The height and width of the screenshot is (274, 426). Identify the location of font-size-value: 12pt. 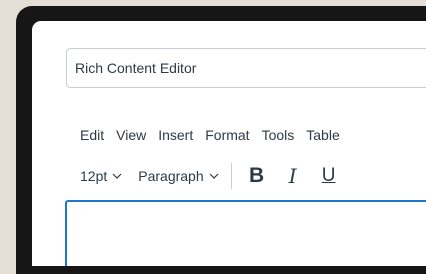
(94, 176).